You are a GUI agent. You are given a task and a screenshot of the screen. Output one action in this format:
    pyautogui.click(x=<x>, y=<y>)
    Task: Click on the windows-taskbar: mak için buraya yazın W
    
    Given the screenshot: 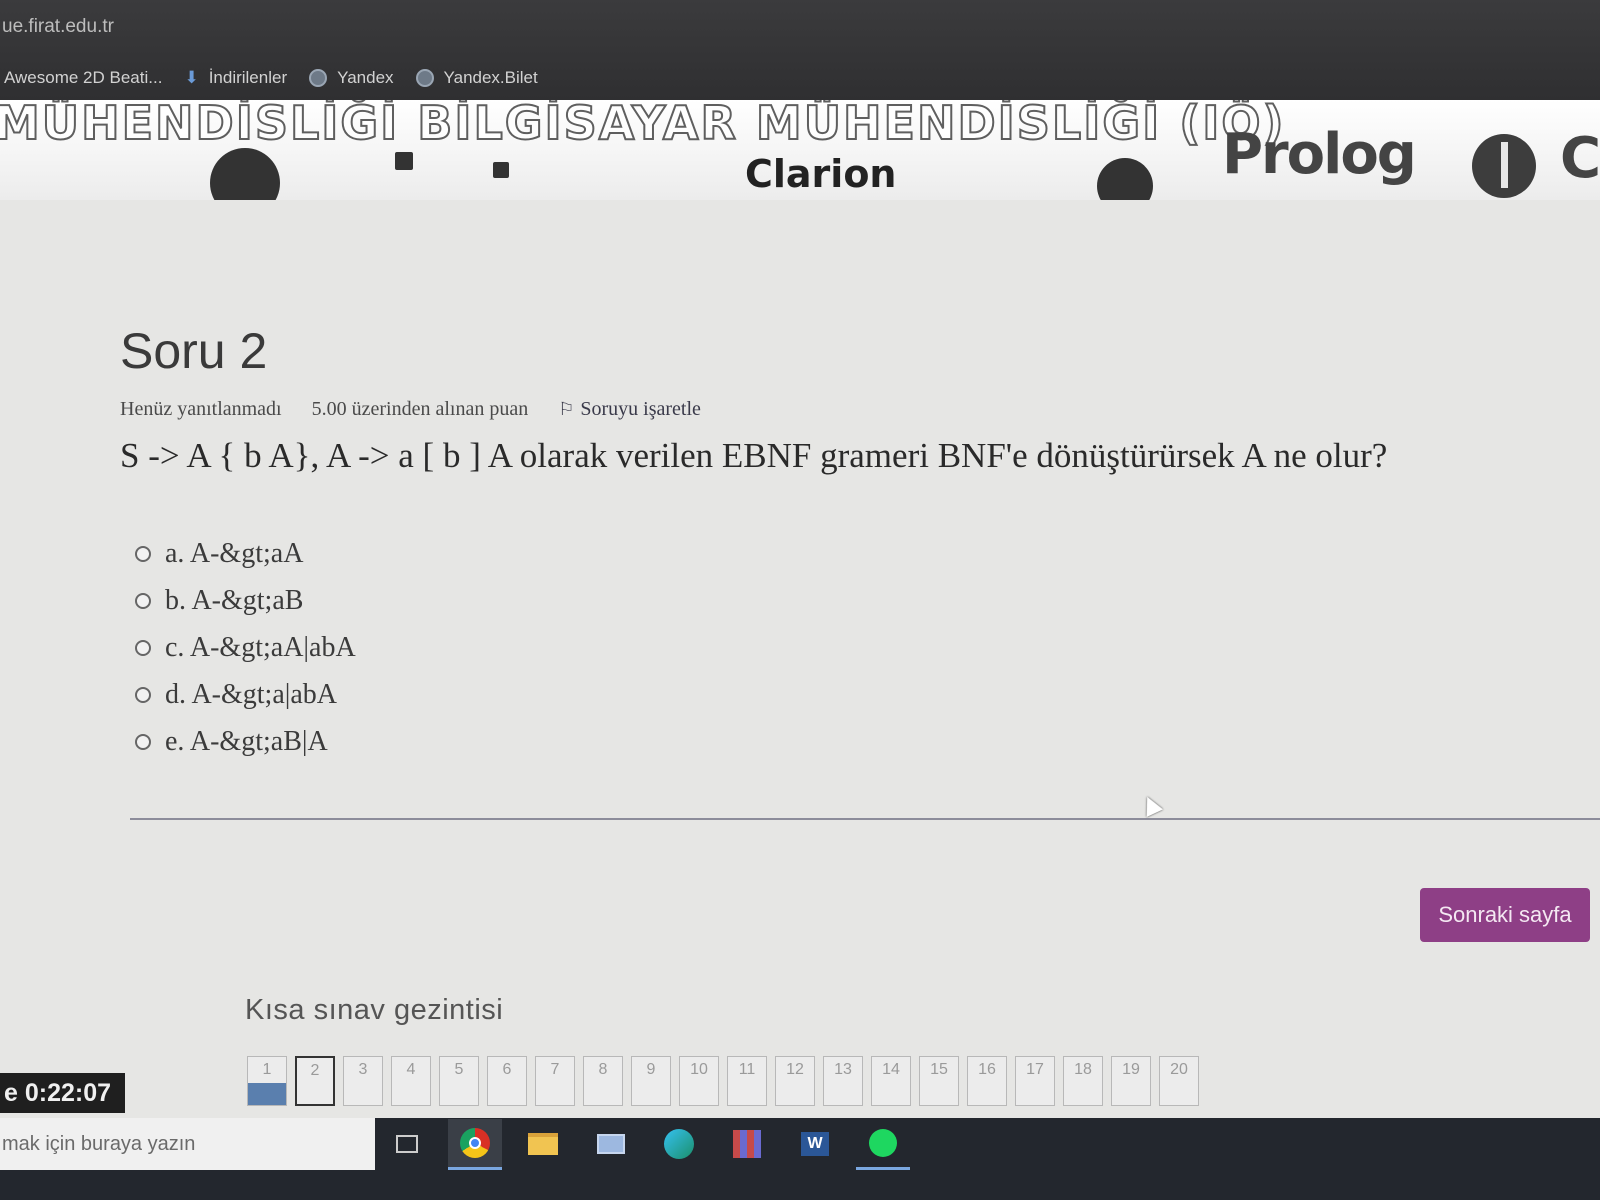 What is the action you would take?
    pyautogui.click(x=800, y=1159)
    